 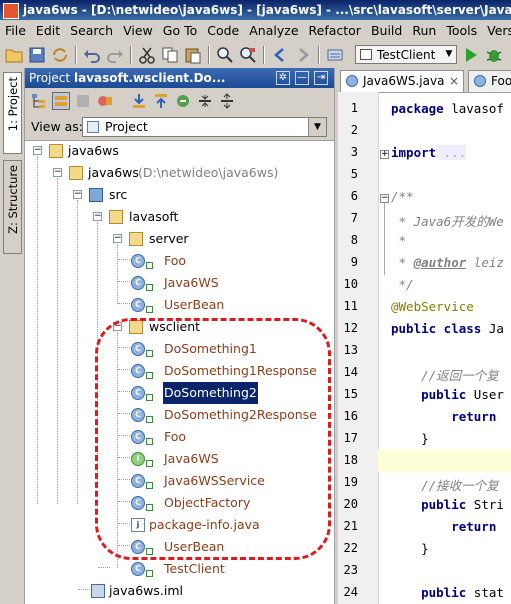 I want to click on tree-label: lavasoft, so click(x=154, y=216).